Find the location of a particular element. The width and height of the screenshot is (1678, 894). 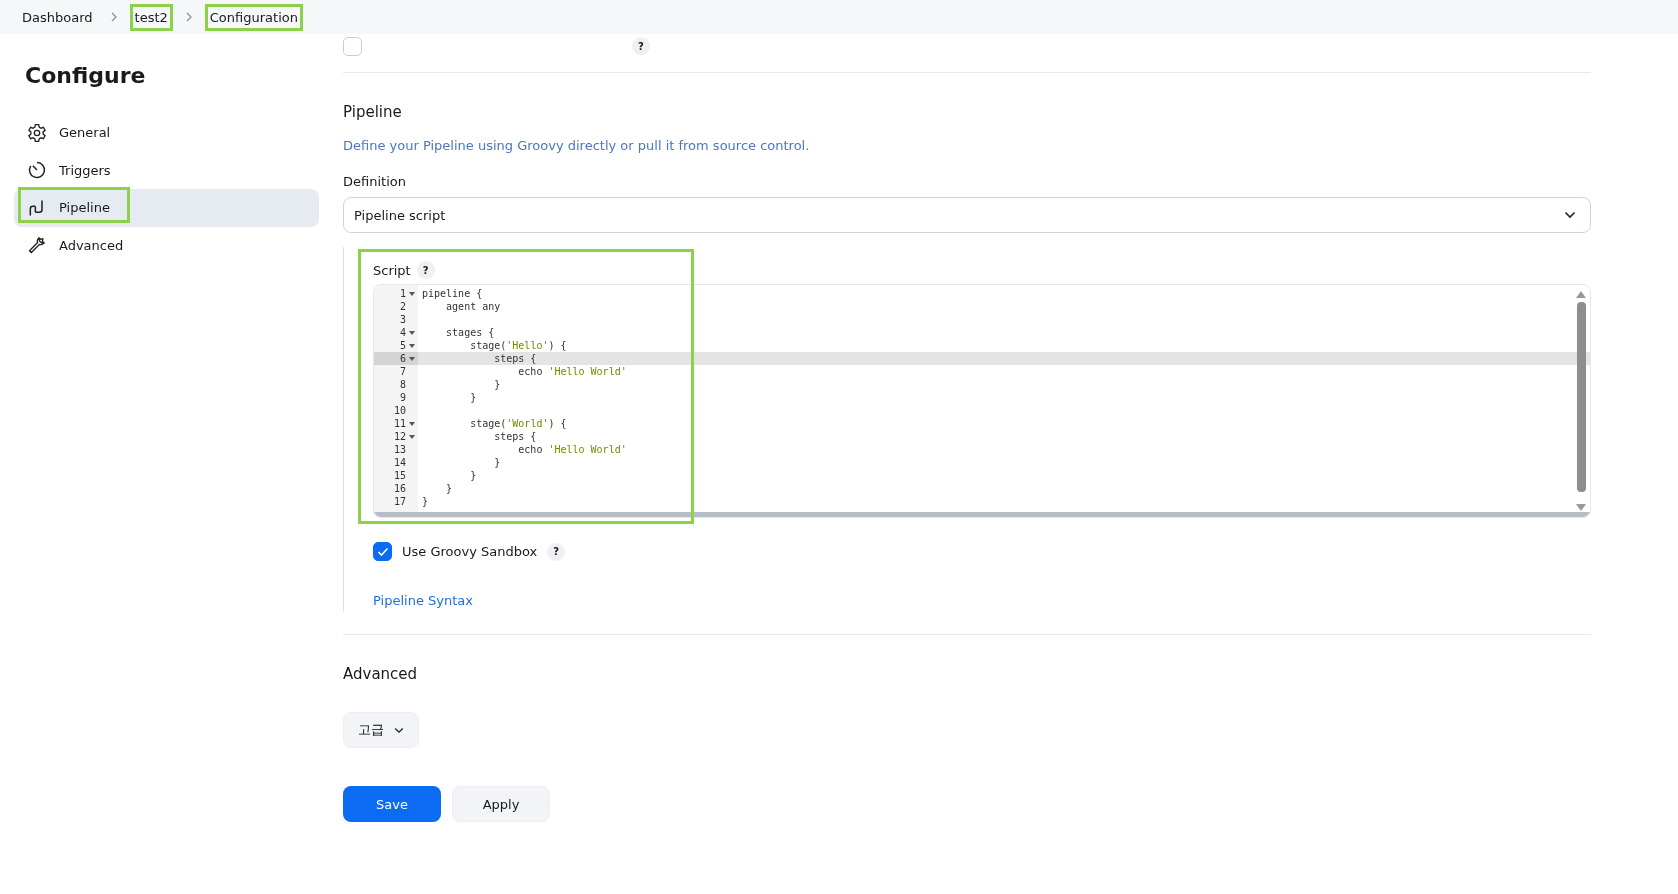

checkmark-icon is located at coordinates (382, 551).